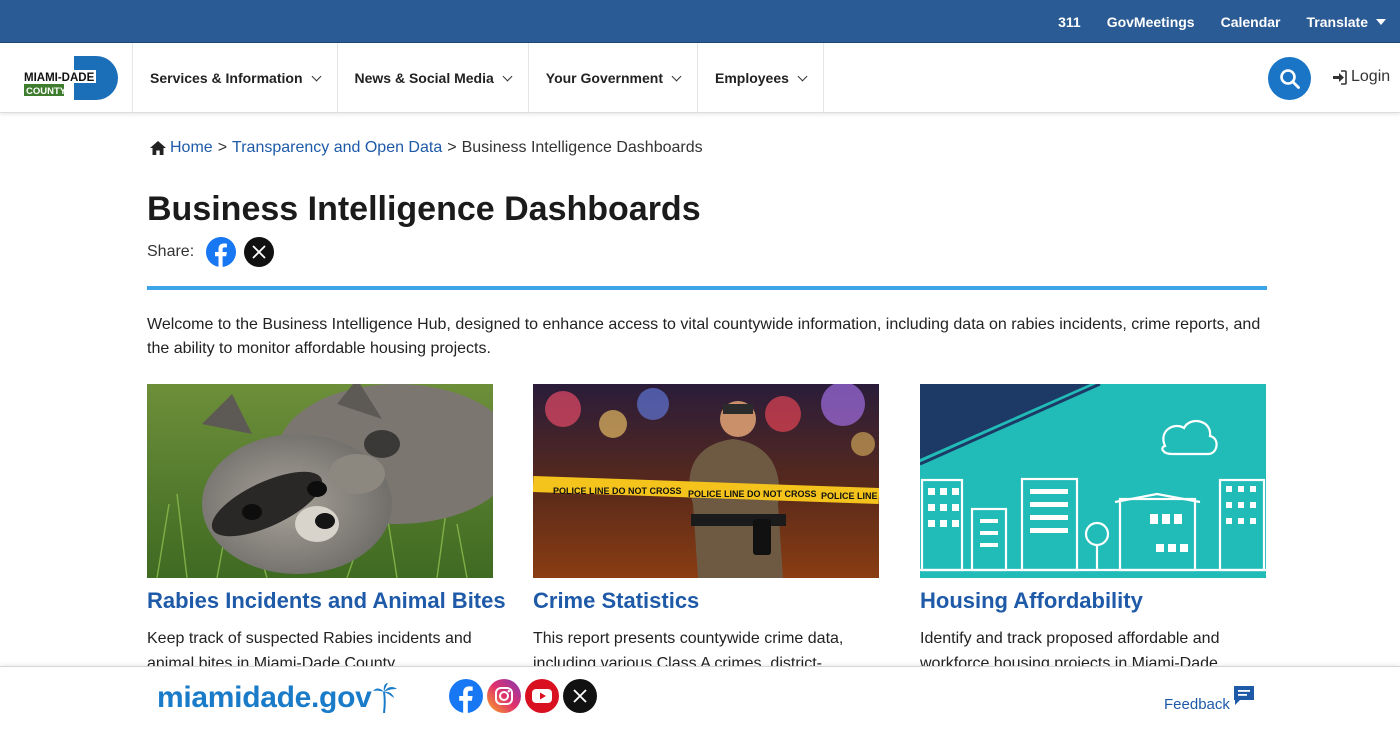  Describe the element at coordinates (751, 78) in the screenshot. I see `nav-label: Employees` at that location.